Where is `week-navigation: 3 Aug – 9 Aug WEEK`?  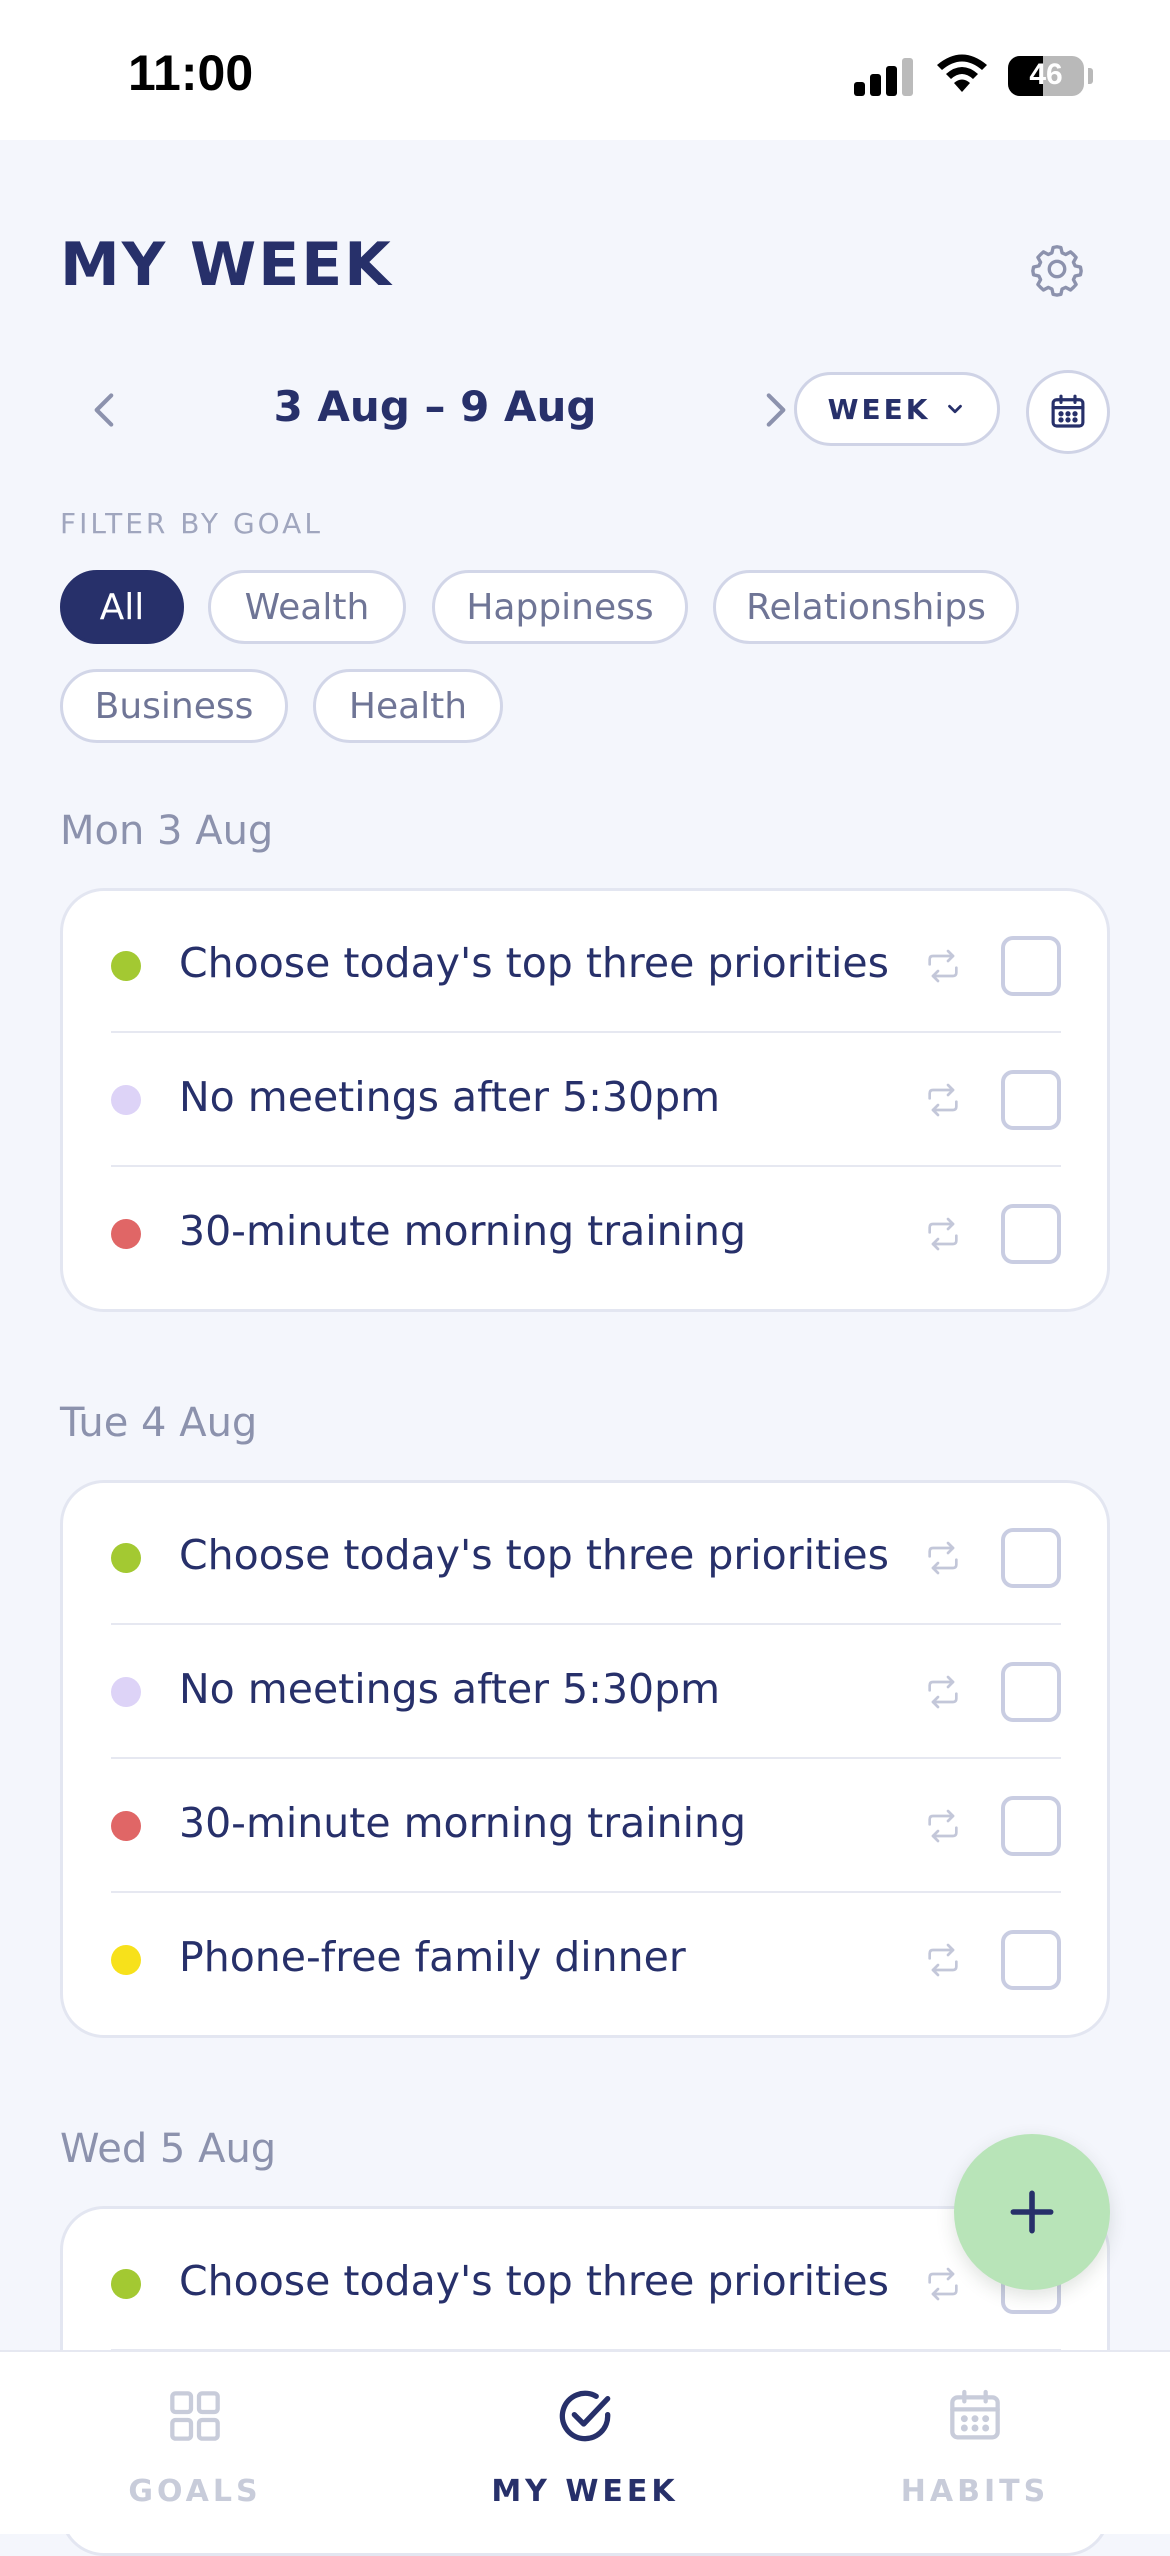 week-navigation: 3 Aug – 9 Aug WEEK is located at coordinates (585, 412).